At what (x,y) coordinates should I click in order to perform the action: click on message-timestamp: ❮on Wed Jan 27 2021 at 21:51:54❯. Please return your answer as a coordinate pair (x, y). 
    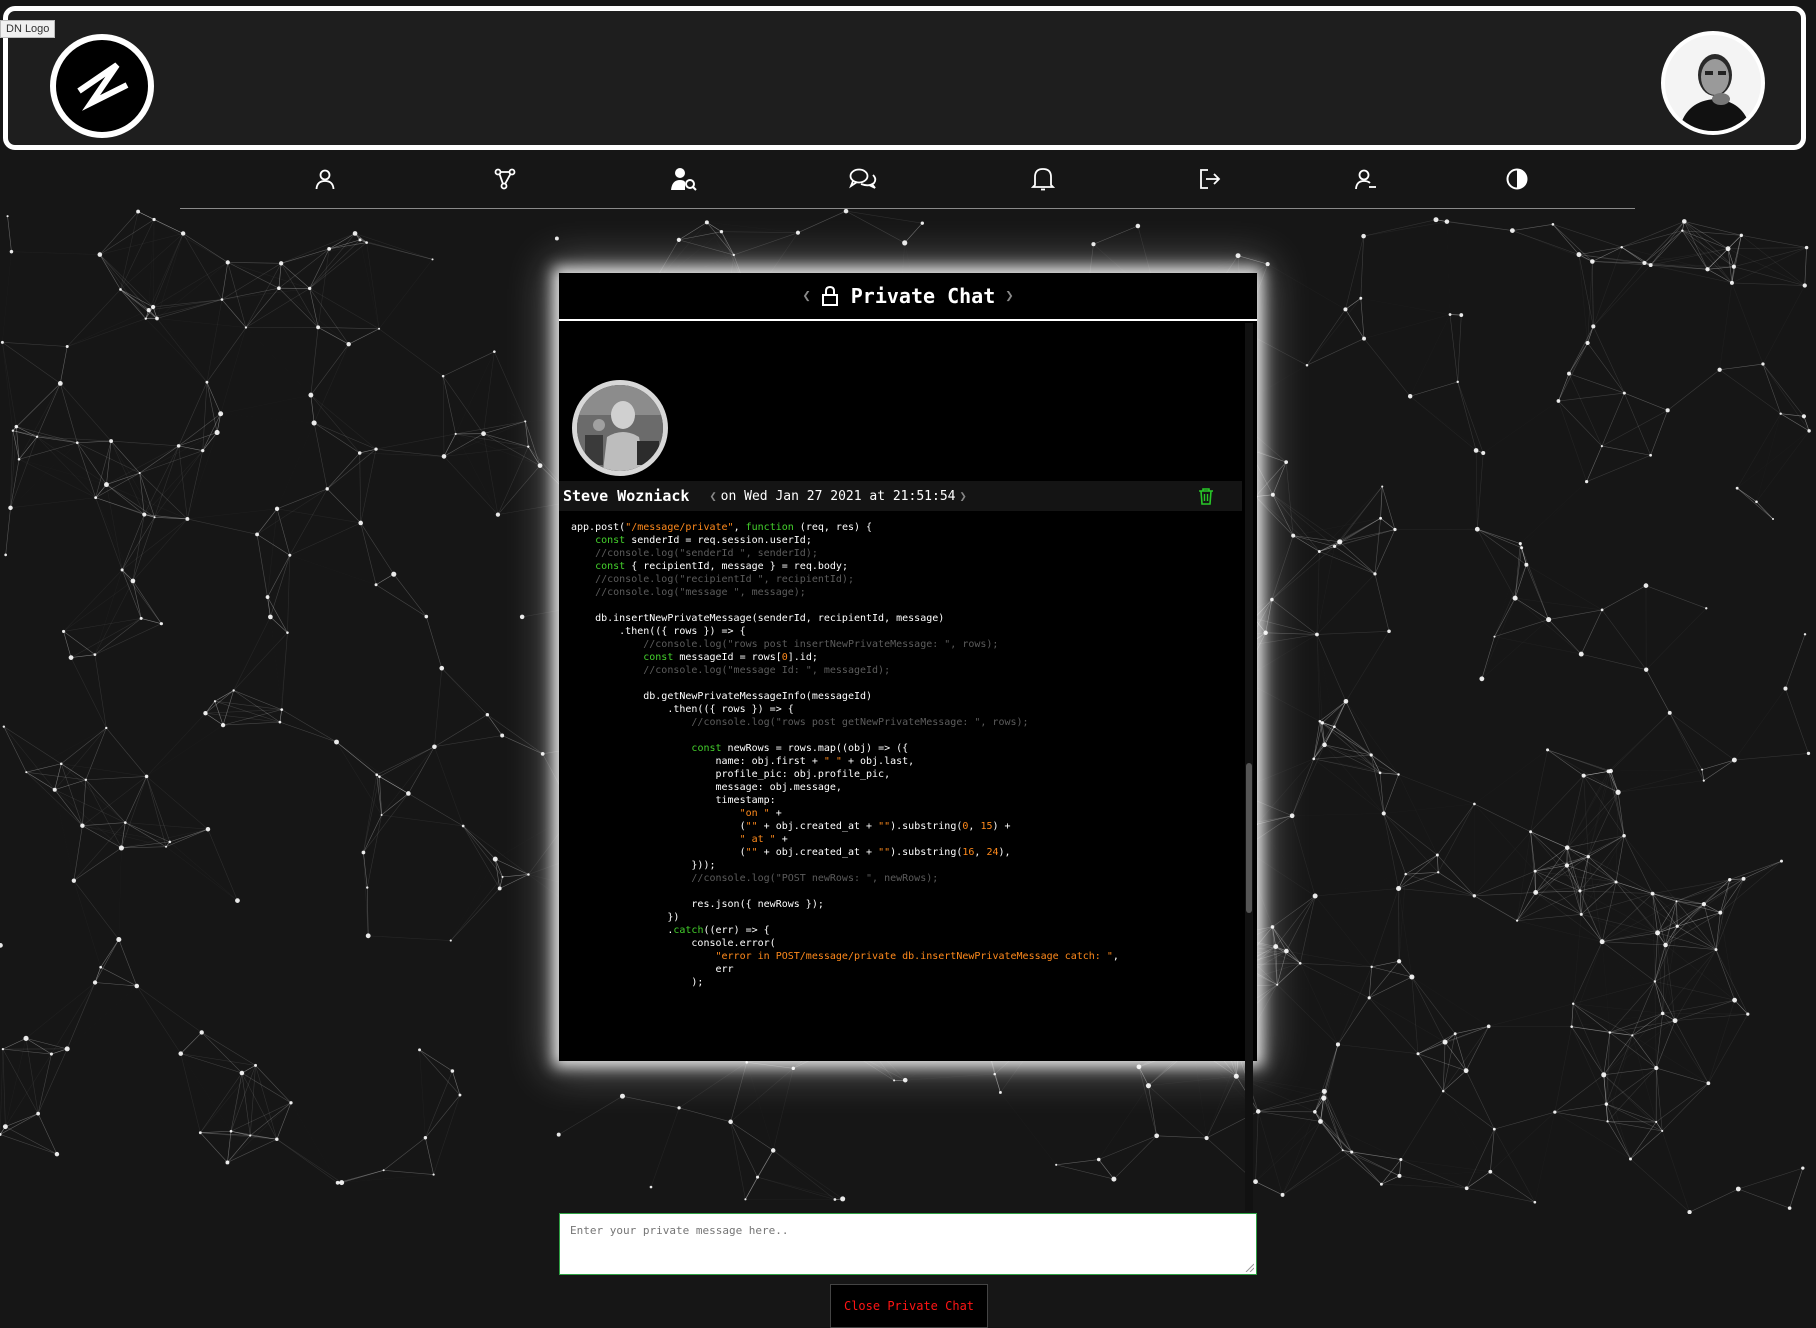
    Looking at the image, I should click on (837, 496).